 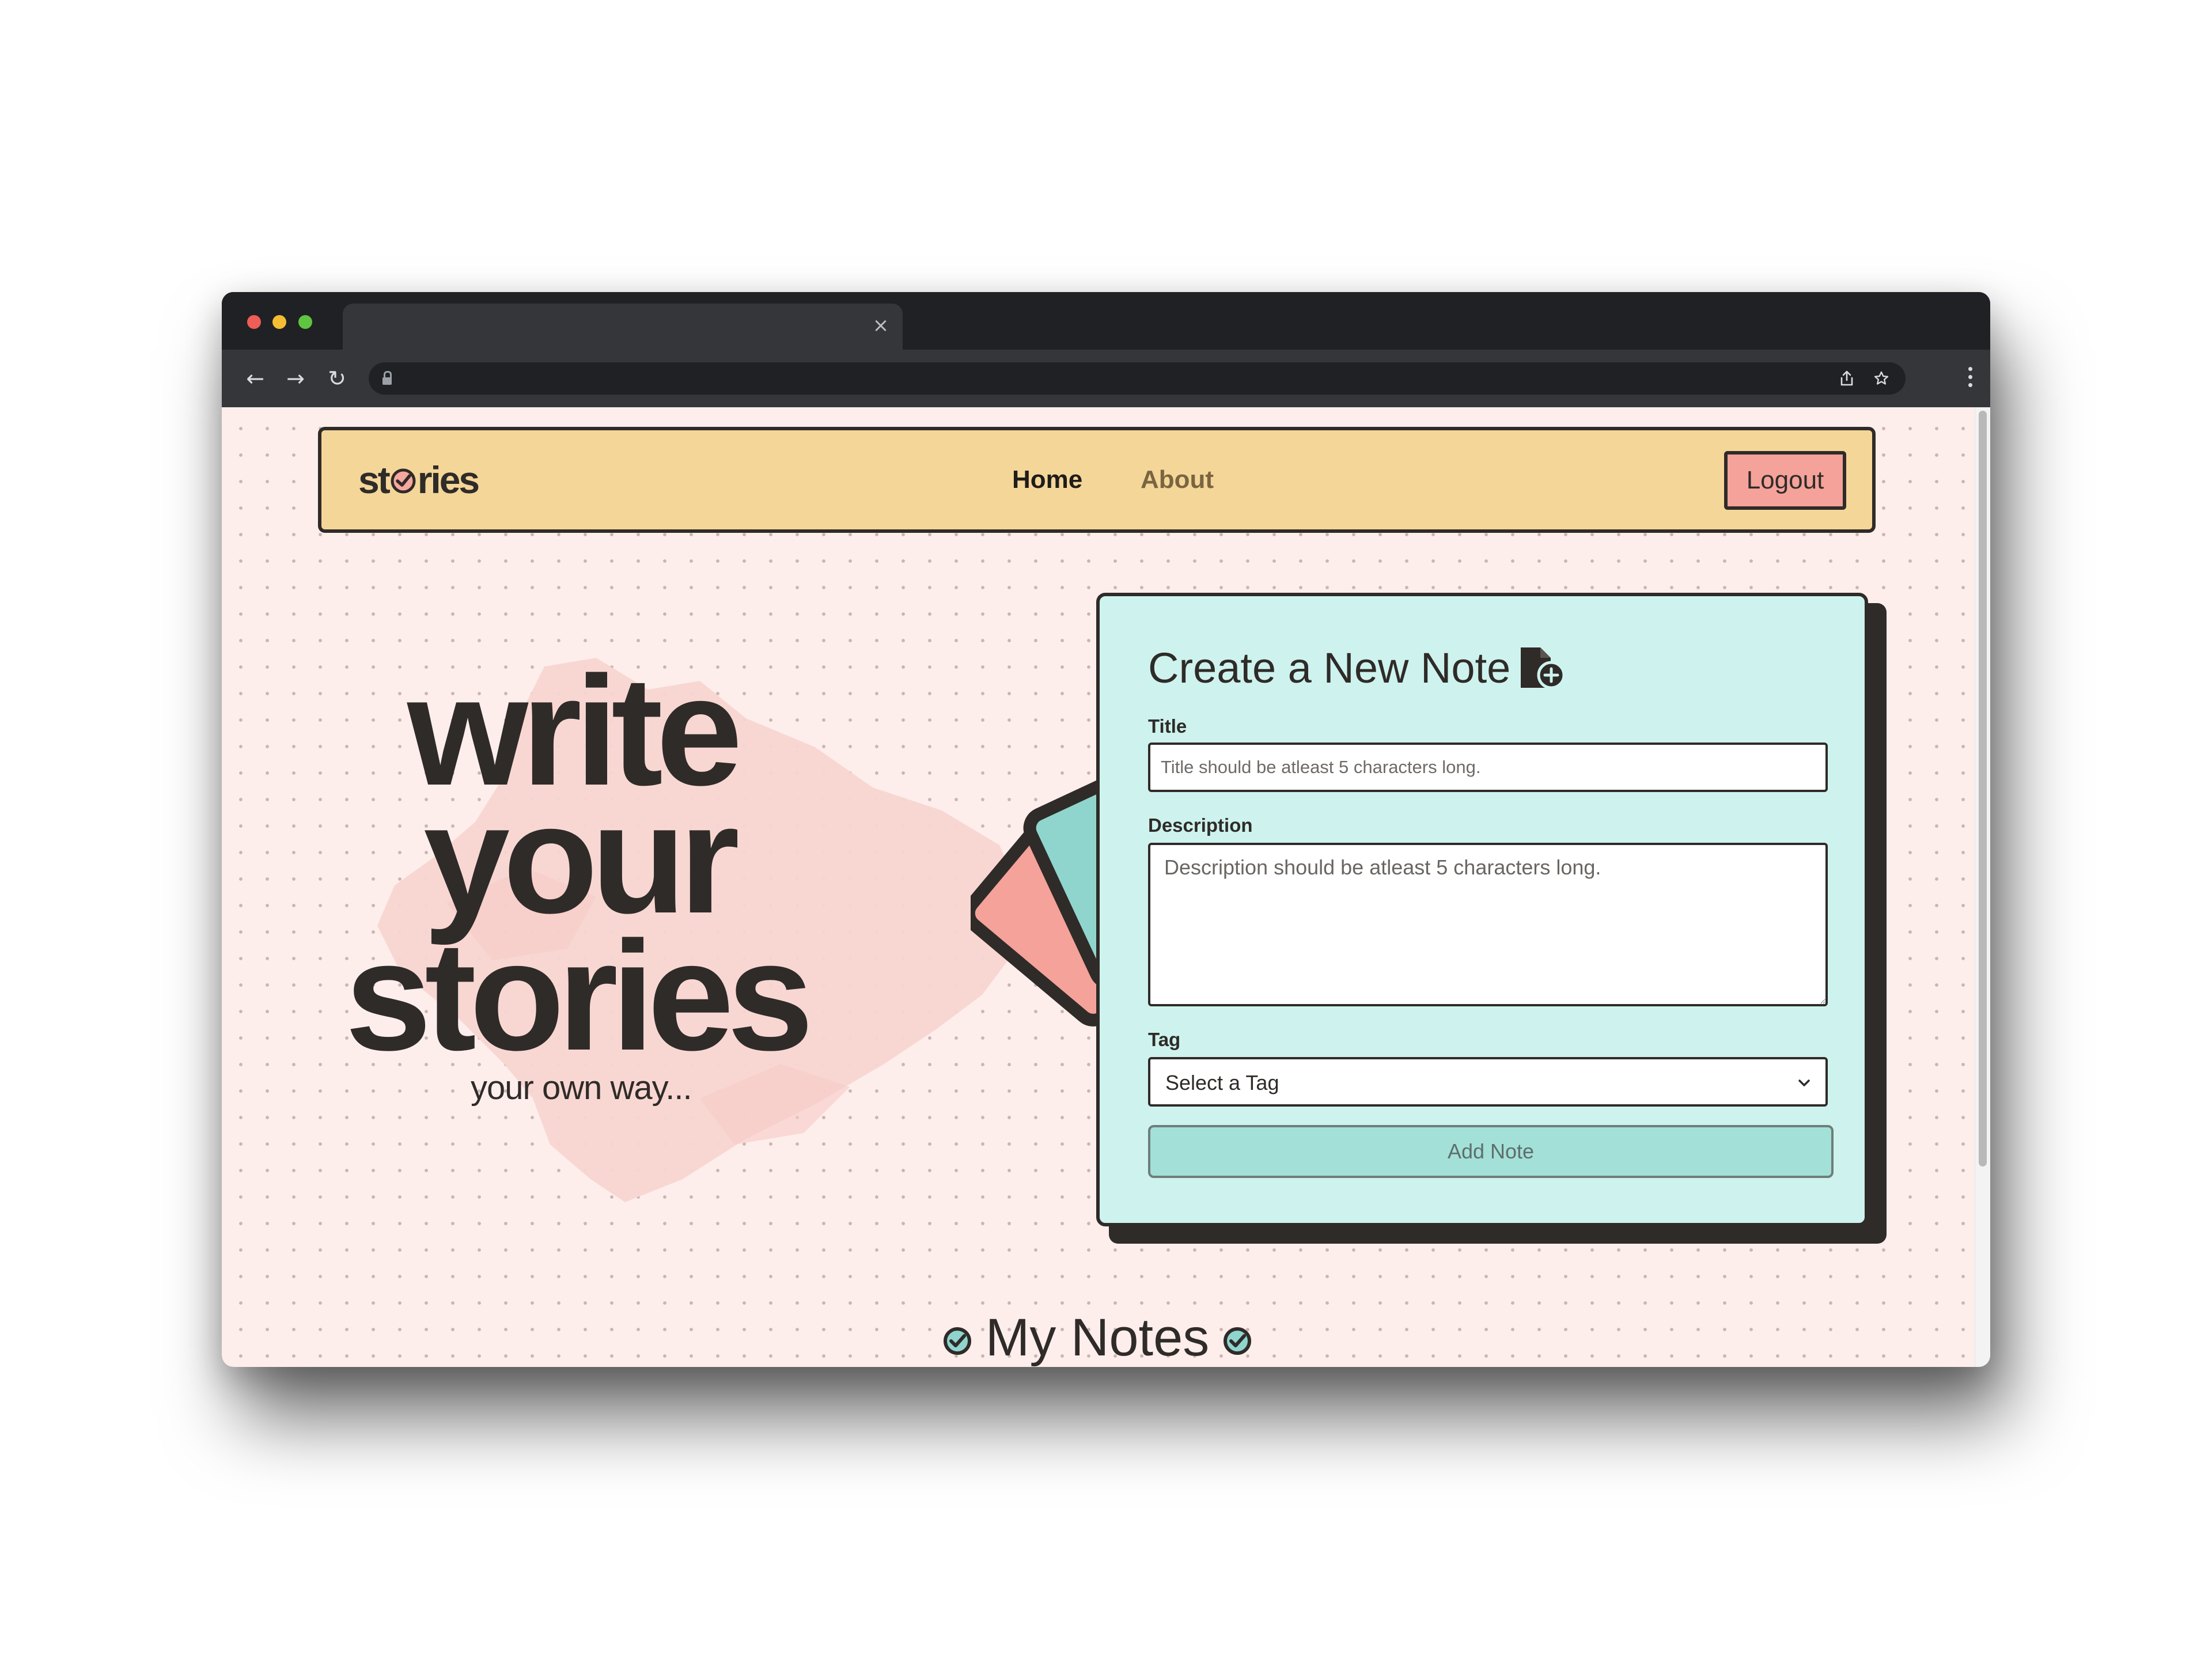 I want to click on browser-titlebar: ×, so click(x=1106, y=321).